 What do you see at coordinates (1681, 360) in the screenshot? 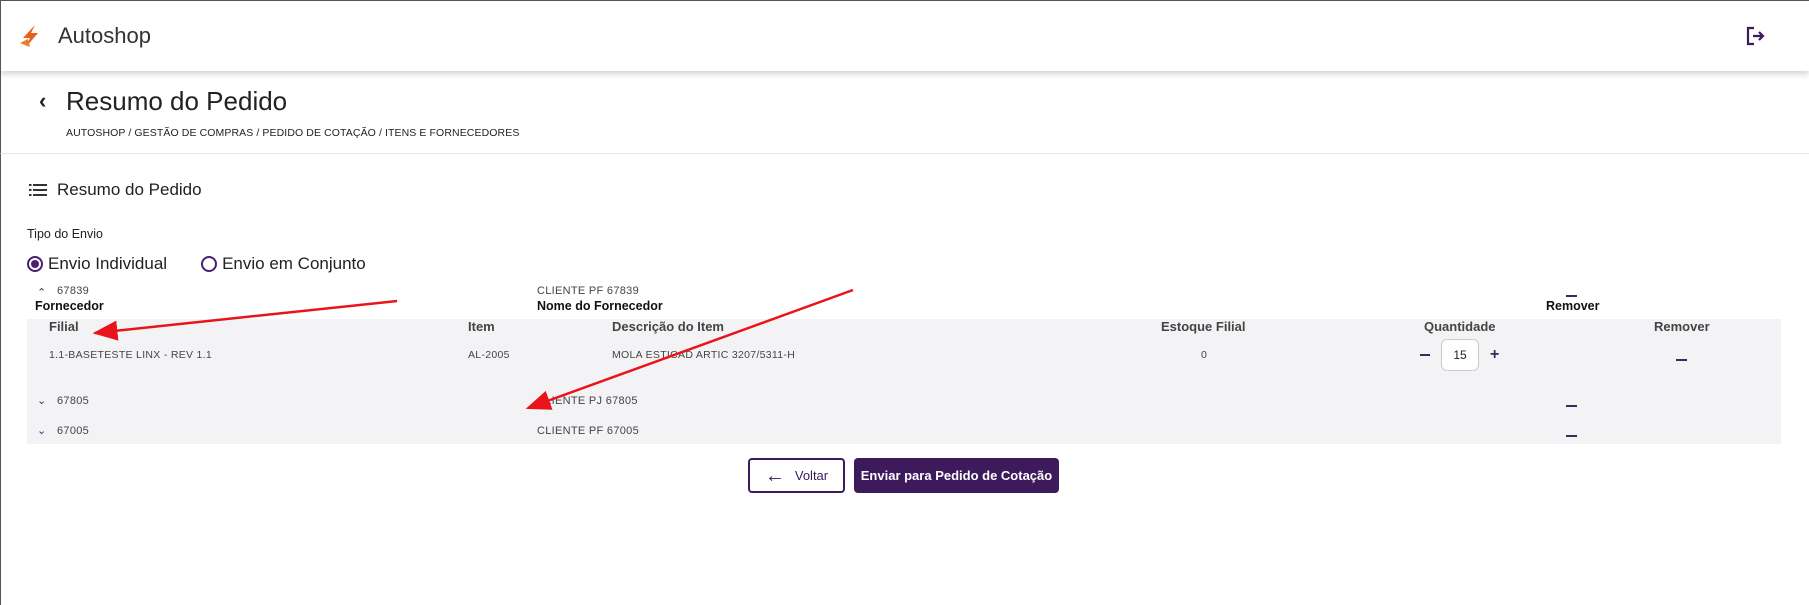
I see `remove-item-button` at bounding box center [1681, 360].